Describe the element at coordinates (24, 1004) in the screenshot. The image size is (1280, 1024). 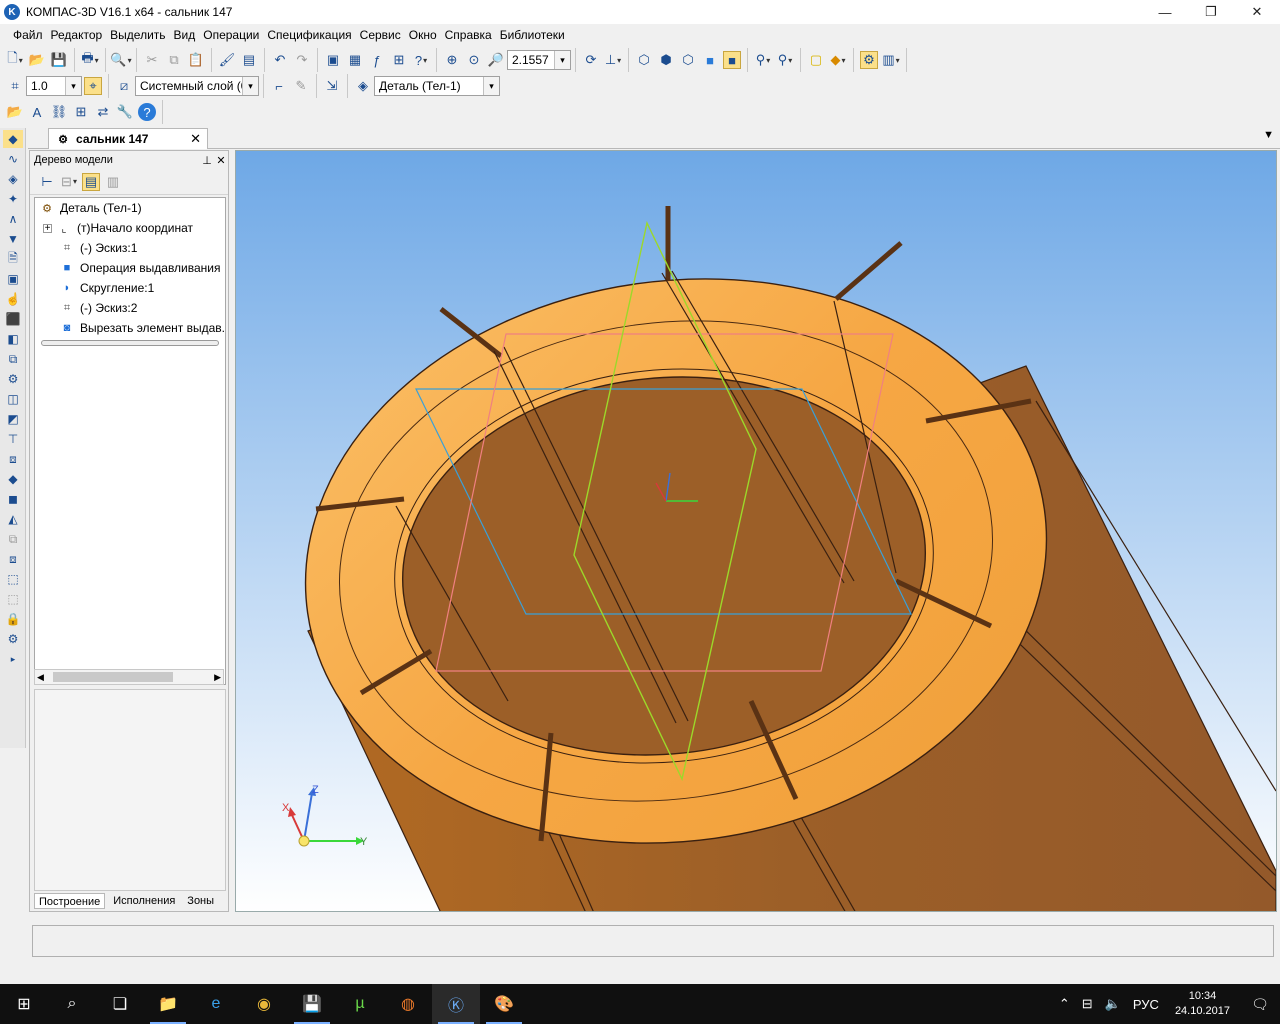
I see `start-button: ⊞` at that location.